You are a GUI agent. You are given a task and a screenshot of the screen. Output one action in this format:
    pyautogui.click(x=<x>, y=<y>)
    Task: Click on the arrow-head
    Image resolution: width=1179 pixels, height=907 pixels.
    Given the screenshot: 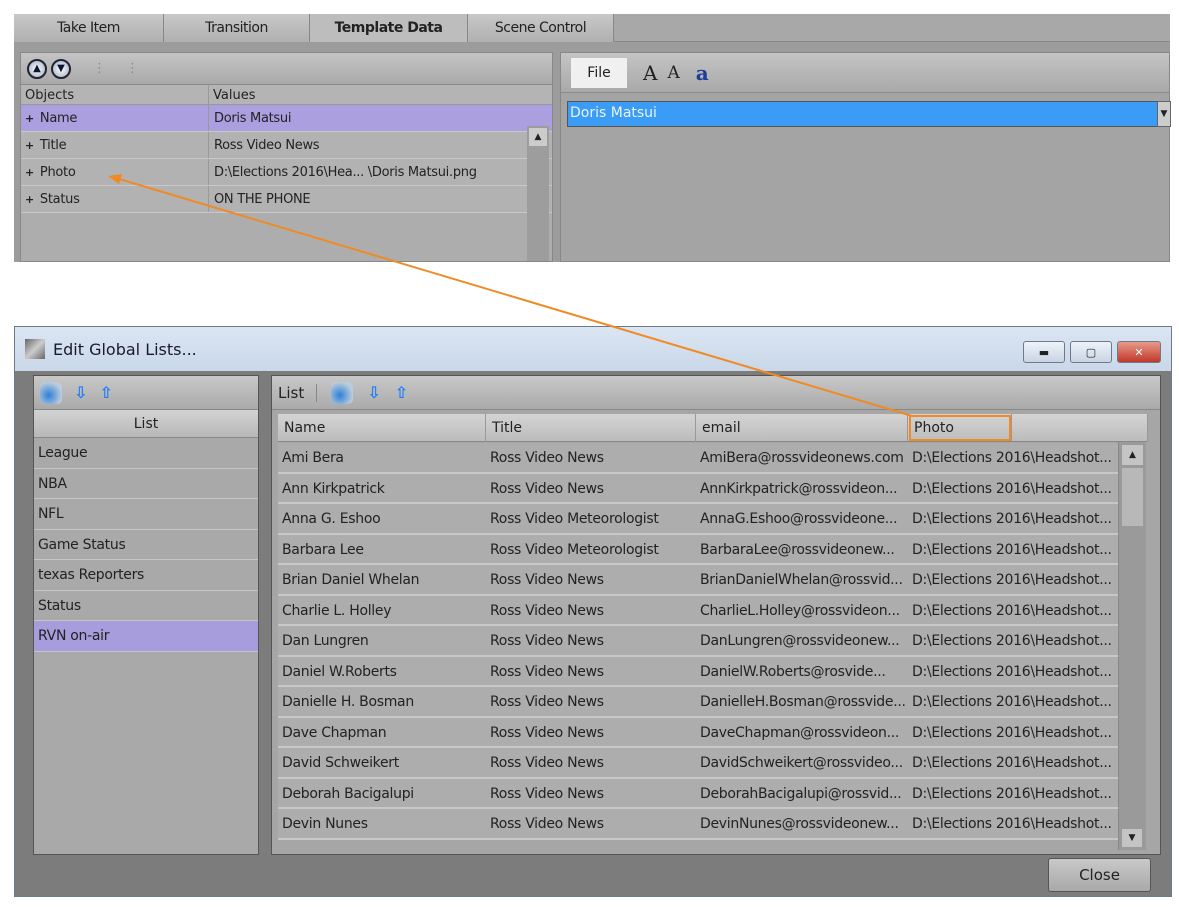 What is the action you would take?
    pyautogui.click(x=115, y=179)
    